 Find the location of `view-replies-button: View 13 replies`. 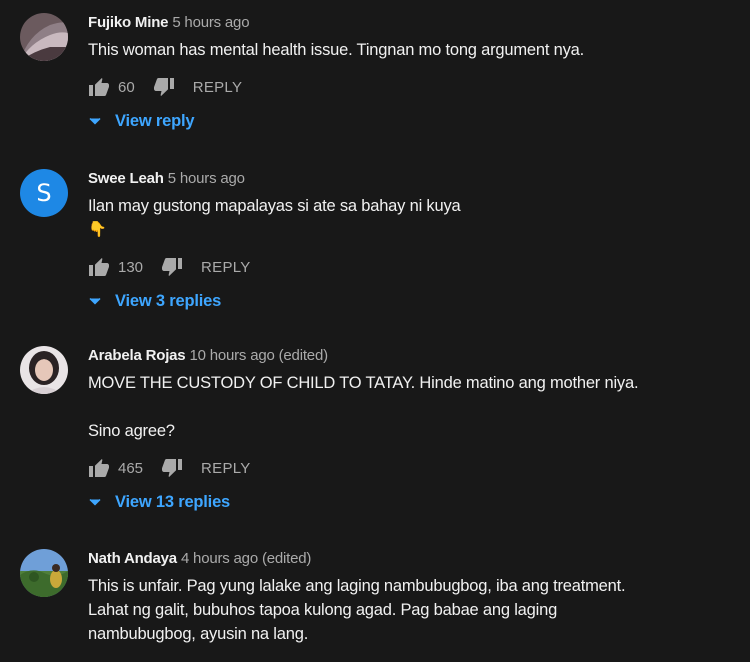

view-replies-button: View 13 replies is located at coordinates (414, 502).